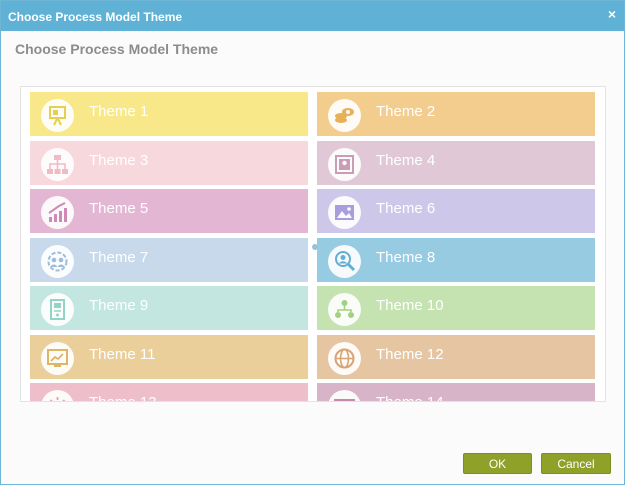 The image size is (625, 485). What do you see at coordinates (57, 395) in the screenshot?
I see `sun-icon` at bounding box center [57, 395].